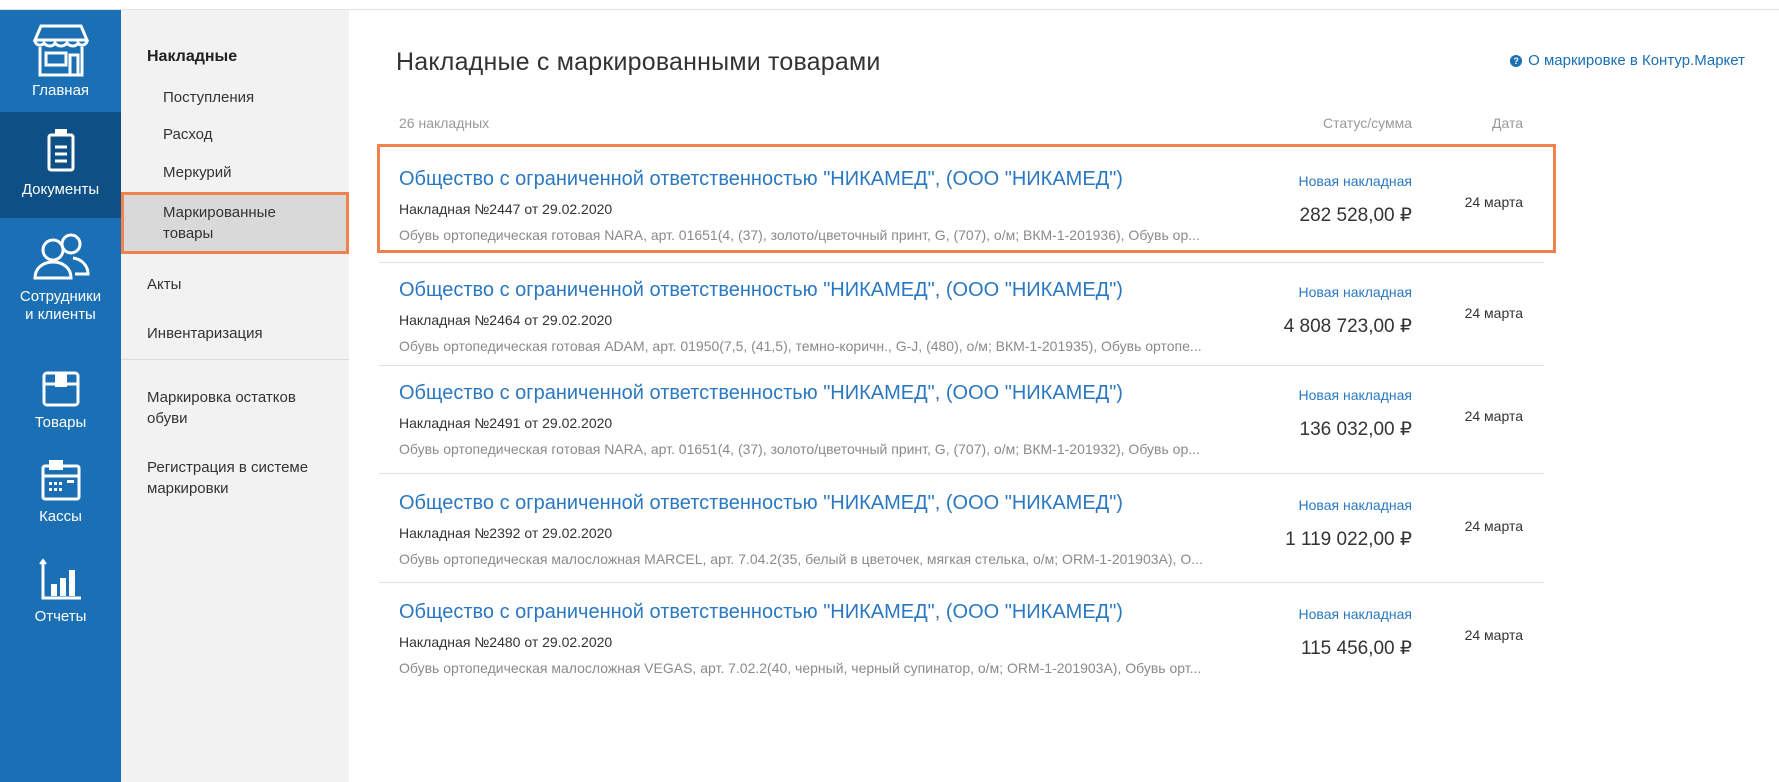 This screenshot has width=1779, height=782. I want to click on submenu-item-shoe-marking-1: Маркировка остатков, so click(221, 397).